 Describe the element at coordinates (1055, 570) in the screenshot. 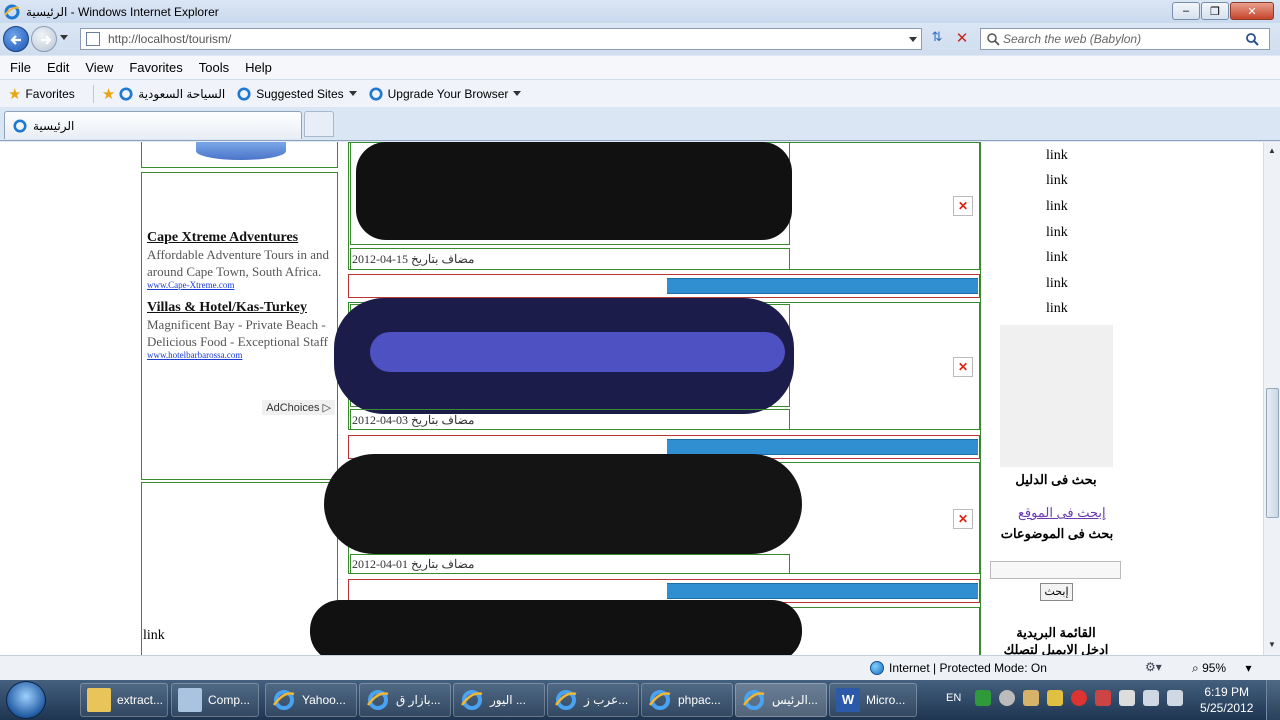

I see `search-topics-input` at that location.